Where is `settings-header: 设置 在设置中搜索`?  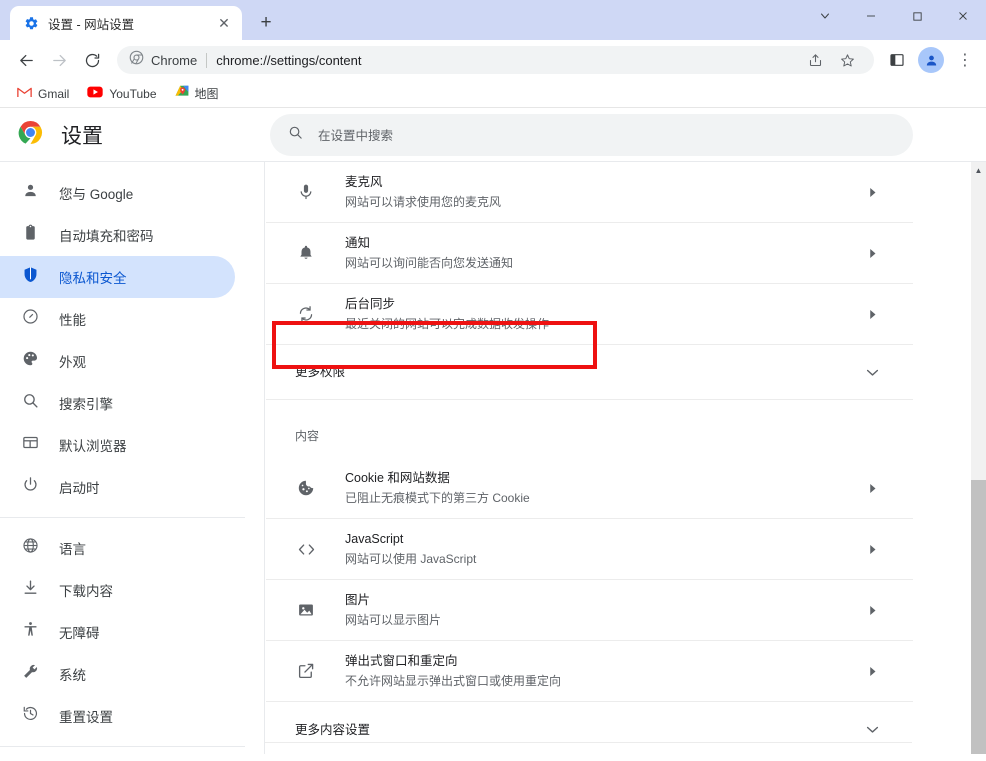 settings-header: 设置 在设置中搜索 is located at coordinates (493, 135).